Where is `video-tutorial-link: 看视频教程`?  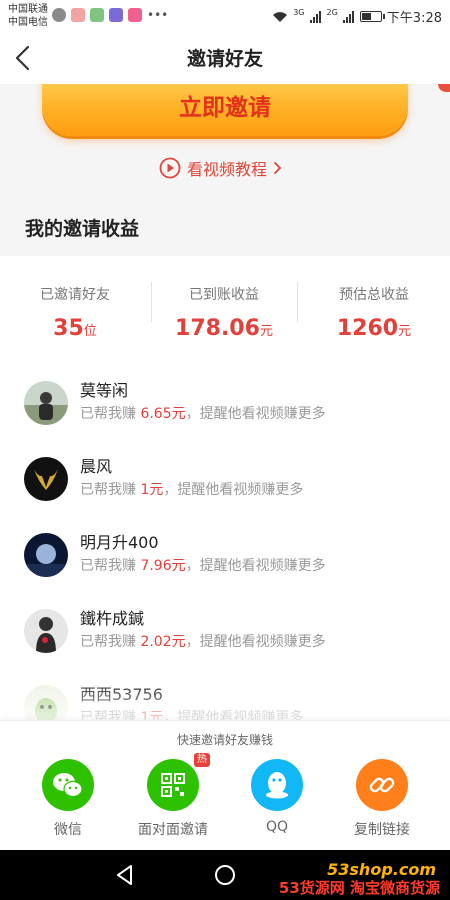 video-tutorial-link: 看视频教程 is located at coordinates (221, 168).